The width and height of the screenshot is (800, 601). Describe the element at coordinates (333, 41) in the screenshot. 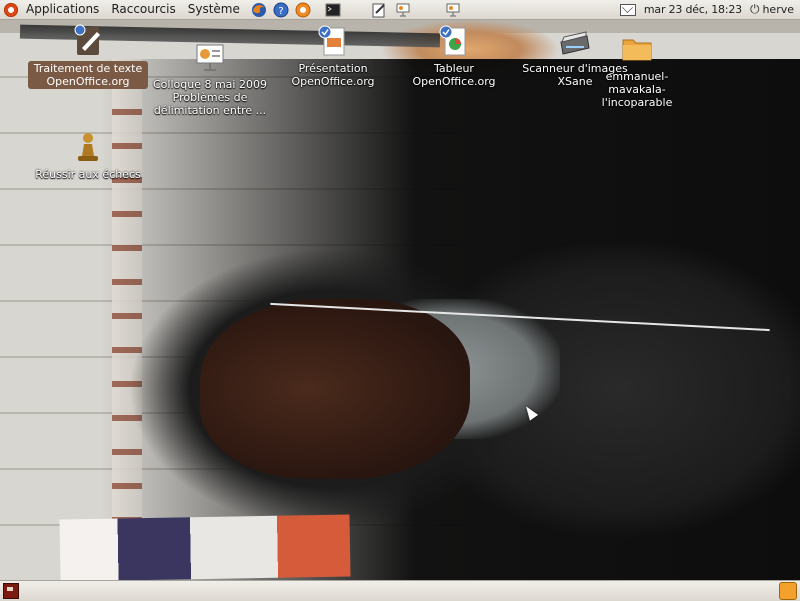

I see `impress-icon` at that location.